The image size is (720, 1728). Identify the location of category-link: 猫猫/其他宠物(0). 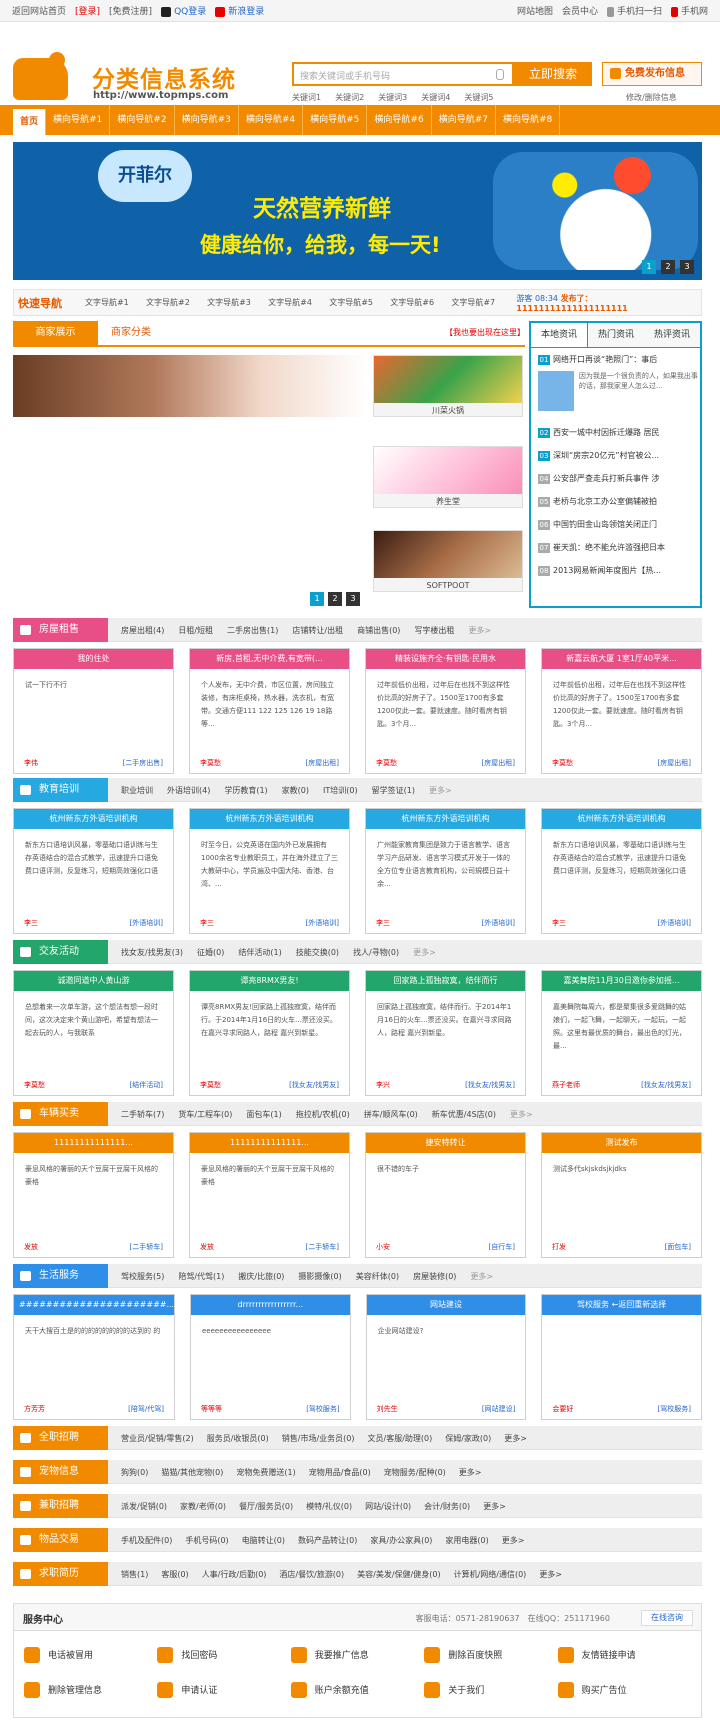
(192, 1472).